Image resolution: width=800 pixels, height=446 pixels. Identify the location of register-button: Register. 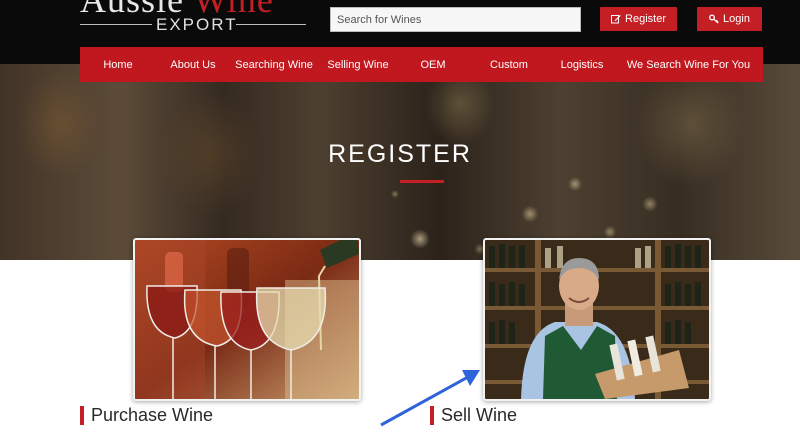
(638, 19).